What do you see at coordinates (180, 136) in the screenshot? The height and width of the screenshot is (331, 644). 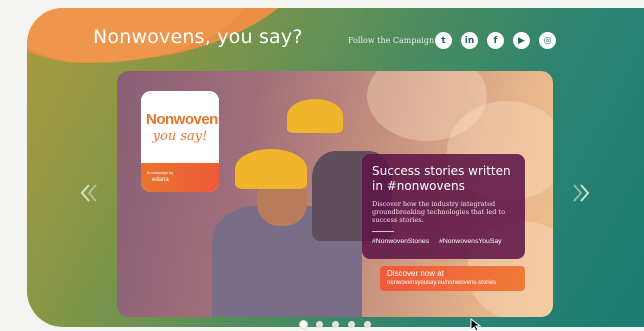 I see `logo-tagline: you say!` at bounding box center [180, 136].